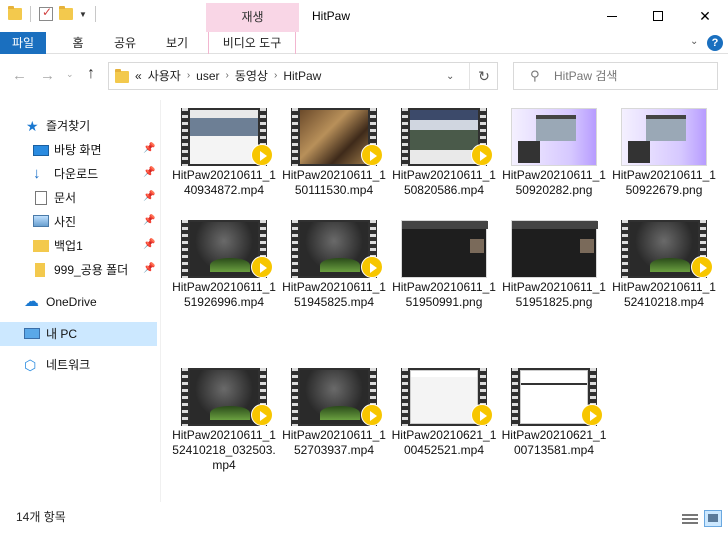 The width and height of the screenshot is (728, 533). Describe the element at coordinates (19, 75) in the screenshot. I see `back-arrow-icon: ←` at that location.